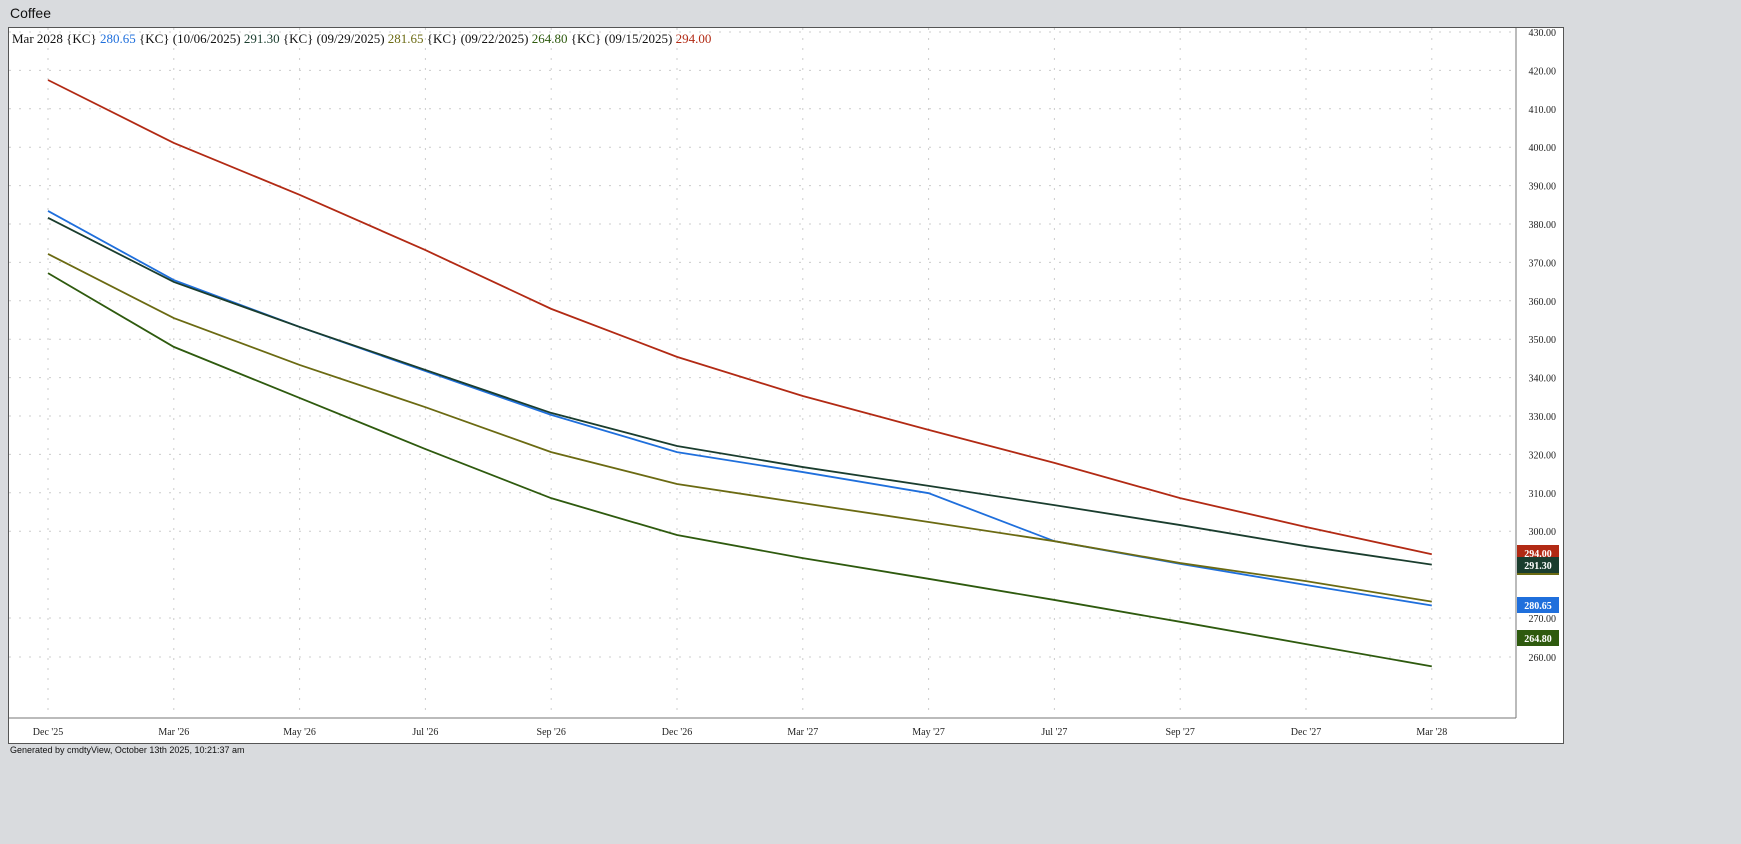 The image size is (1741, 844). Describe the element at coordinates (1543, 225) in the screenshot. I see `y-tick-label: 380.00` at that location.